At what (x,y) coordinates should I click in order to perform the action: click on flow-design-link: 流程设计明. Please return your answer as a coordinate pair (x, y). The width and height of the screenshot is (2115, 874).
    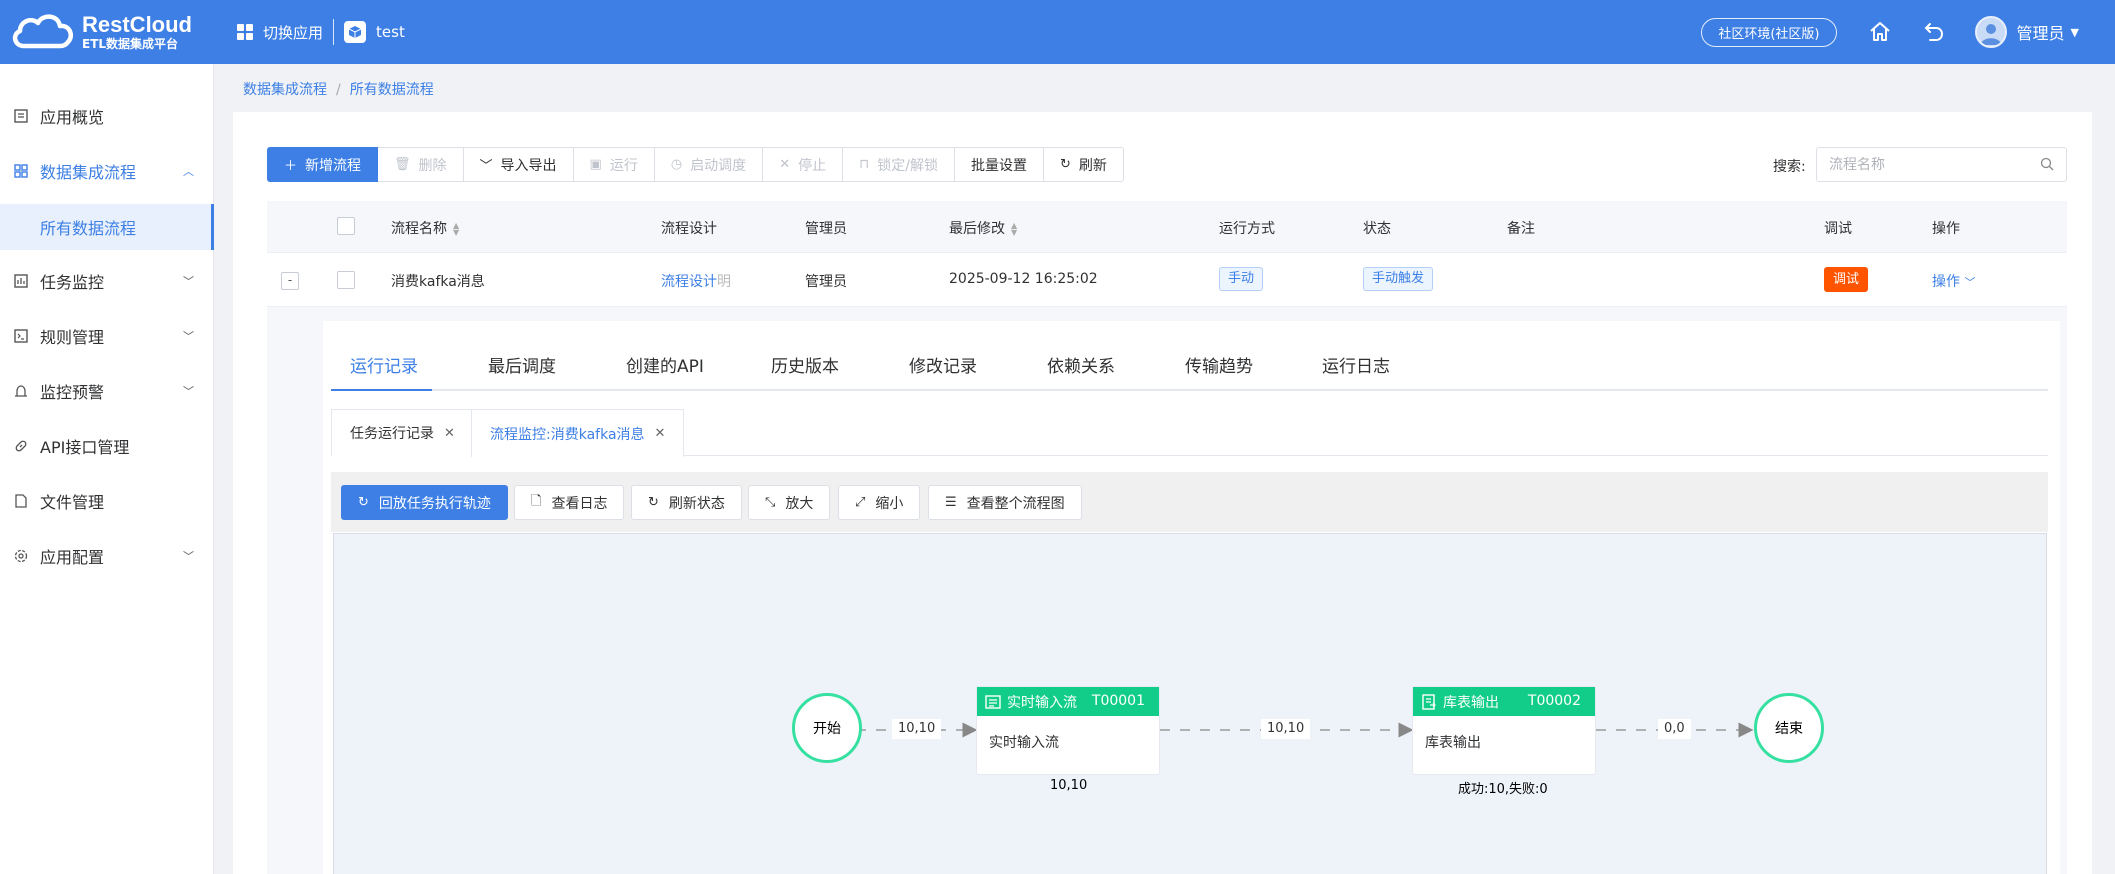
    Looking at the image, I should click on (696, 281).